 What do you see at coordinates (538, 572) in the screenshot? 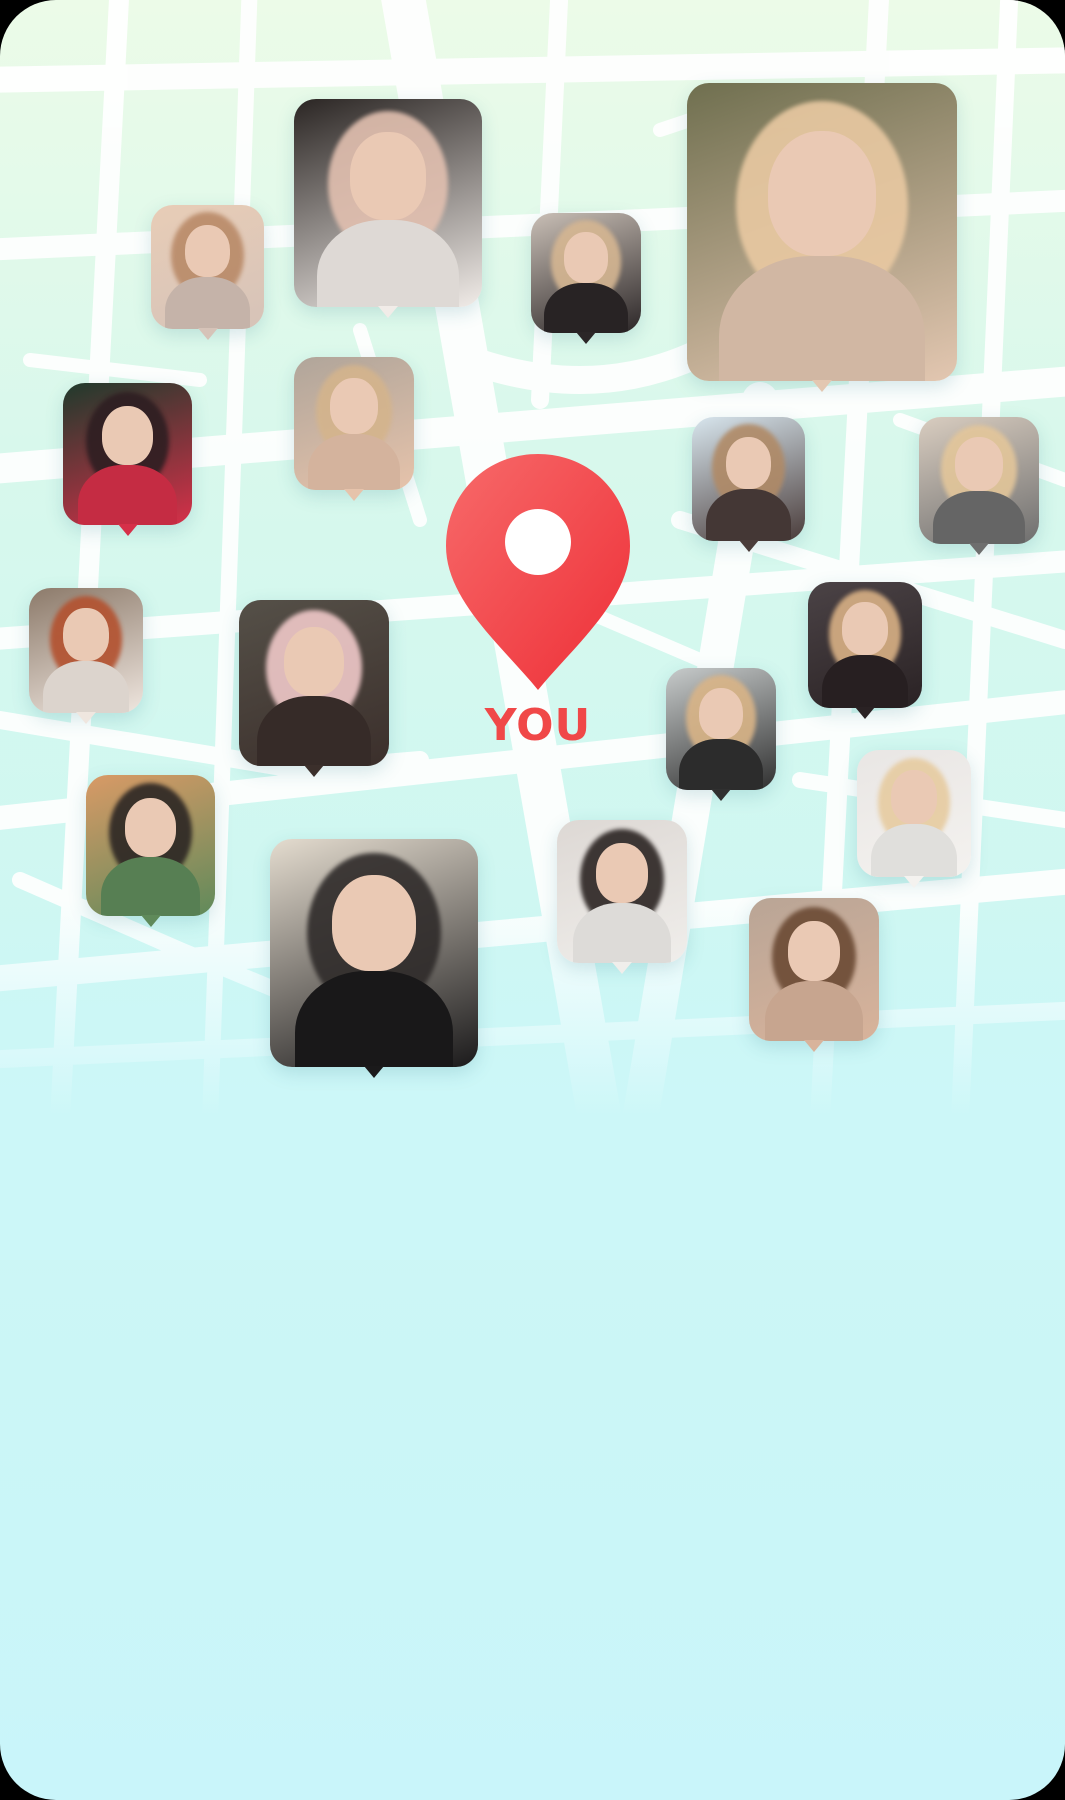
I see `map-pin-icon` at bounding box center [538, 572].